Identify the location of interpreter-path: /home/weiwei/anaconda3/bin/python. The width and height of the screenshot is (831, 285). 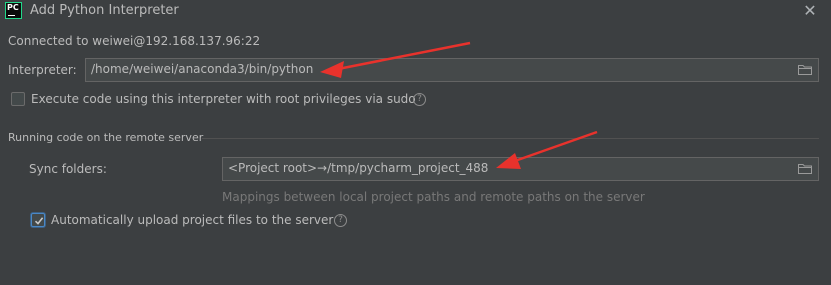
(202, 69).